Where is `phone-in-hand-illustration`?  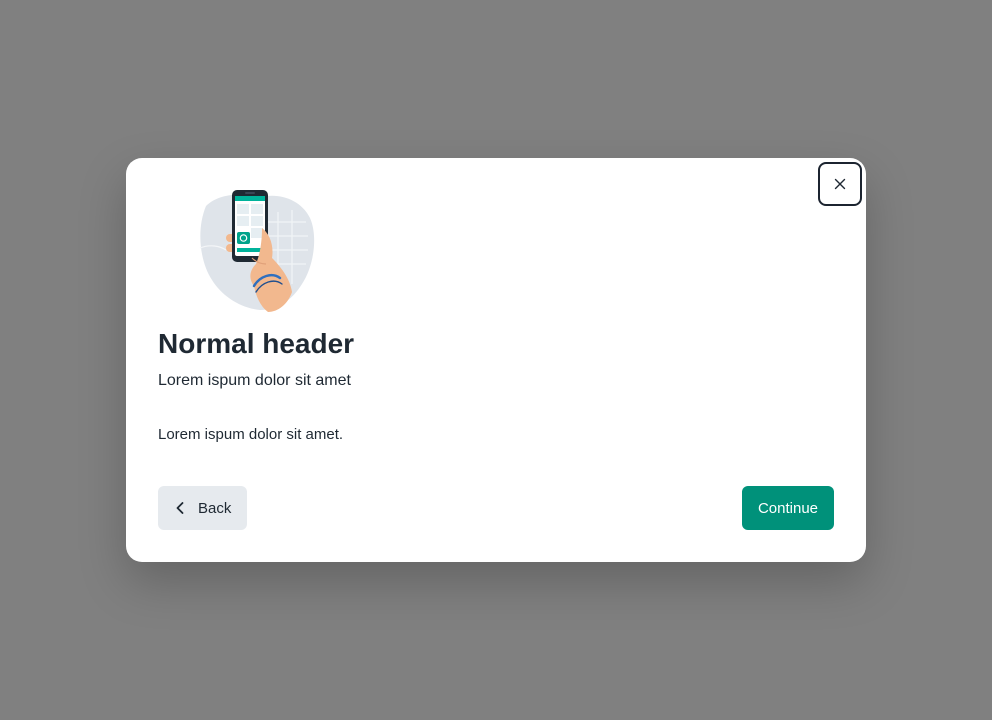
phone-in-hand-illustration is located at coordinates (256, 250).